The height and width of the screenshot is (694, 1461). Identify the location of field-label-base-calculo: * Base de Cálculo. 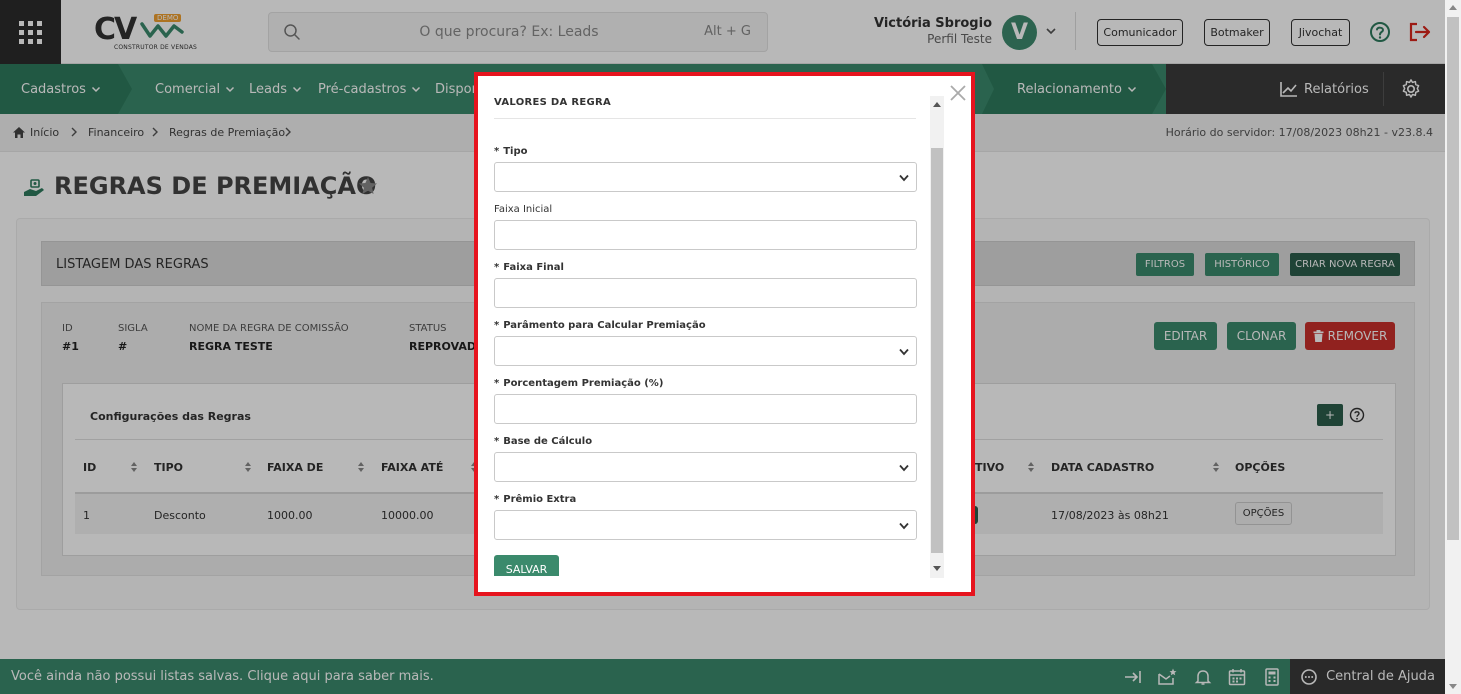
(543, 441).